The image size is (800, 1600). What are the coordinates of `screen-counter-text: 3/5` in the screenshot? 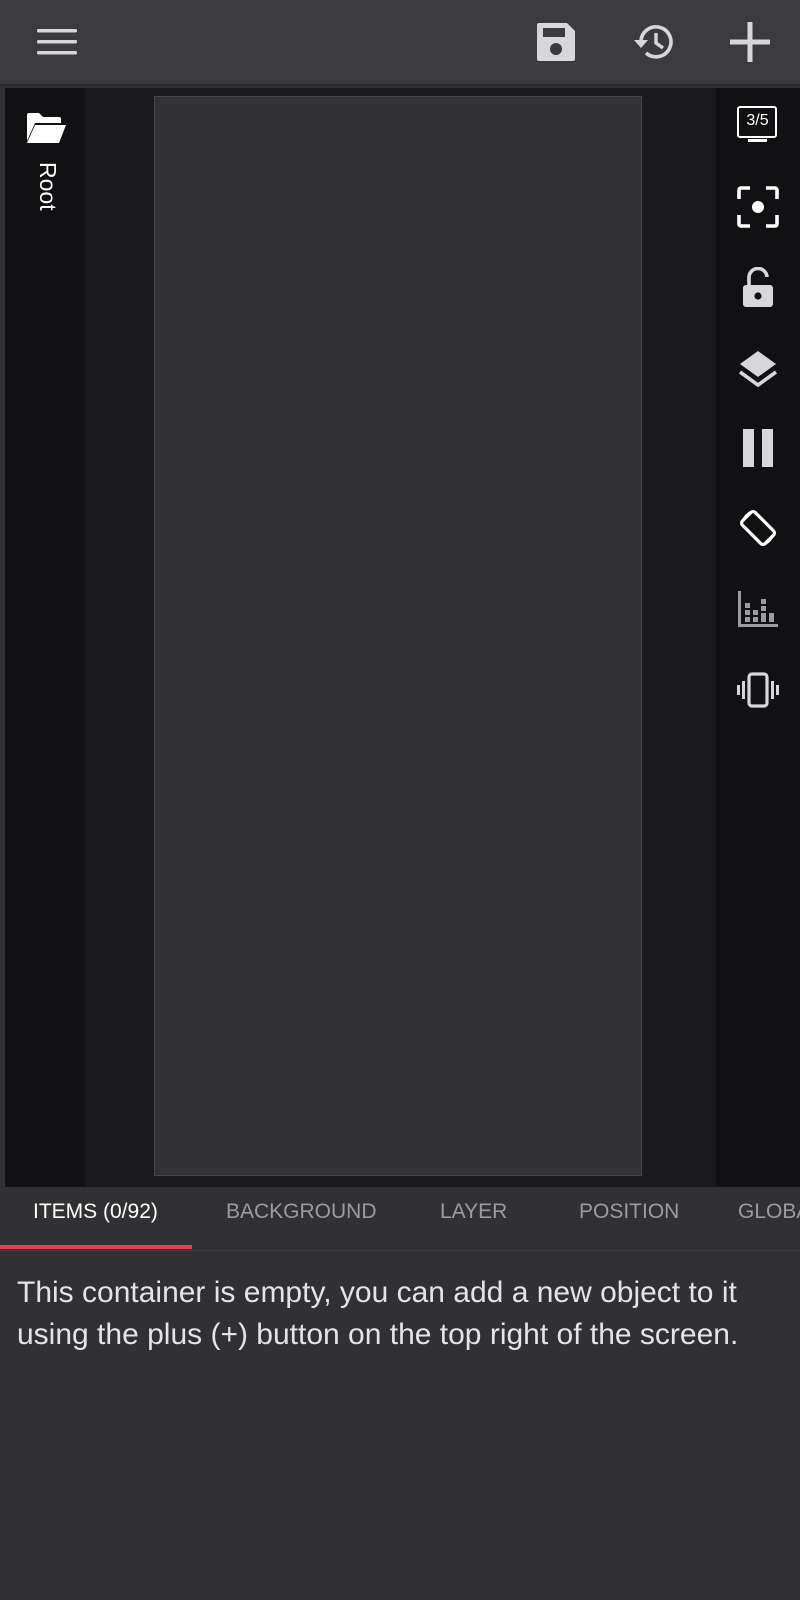 It's located at (757, 120).